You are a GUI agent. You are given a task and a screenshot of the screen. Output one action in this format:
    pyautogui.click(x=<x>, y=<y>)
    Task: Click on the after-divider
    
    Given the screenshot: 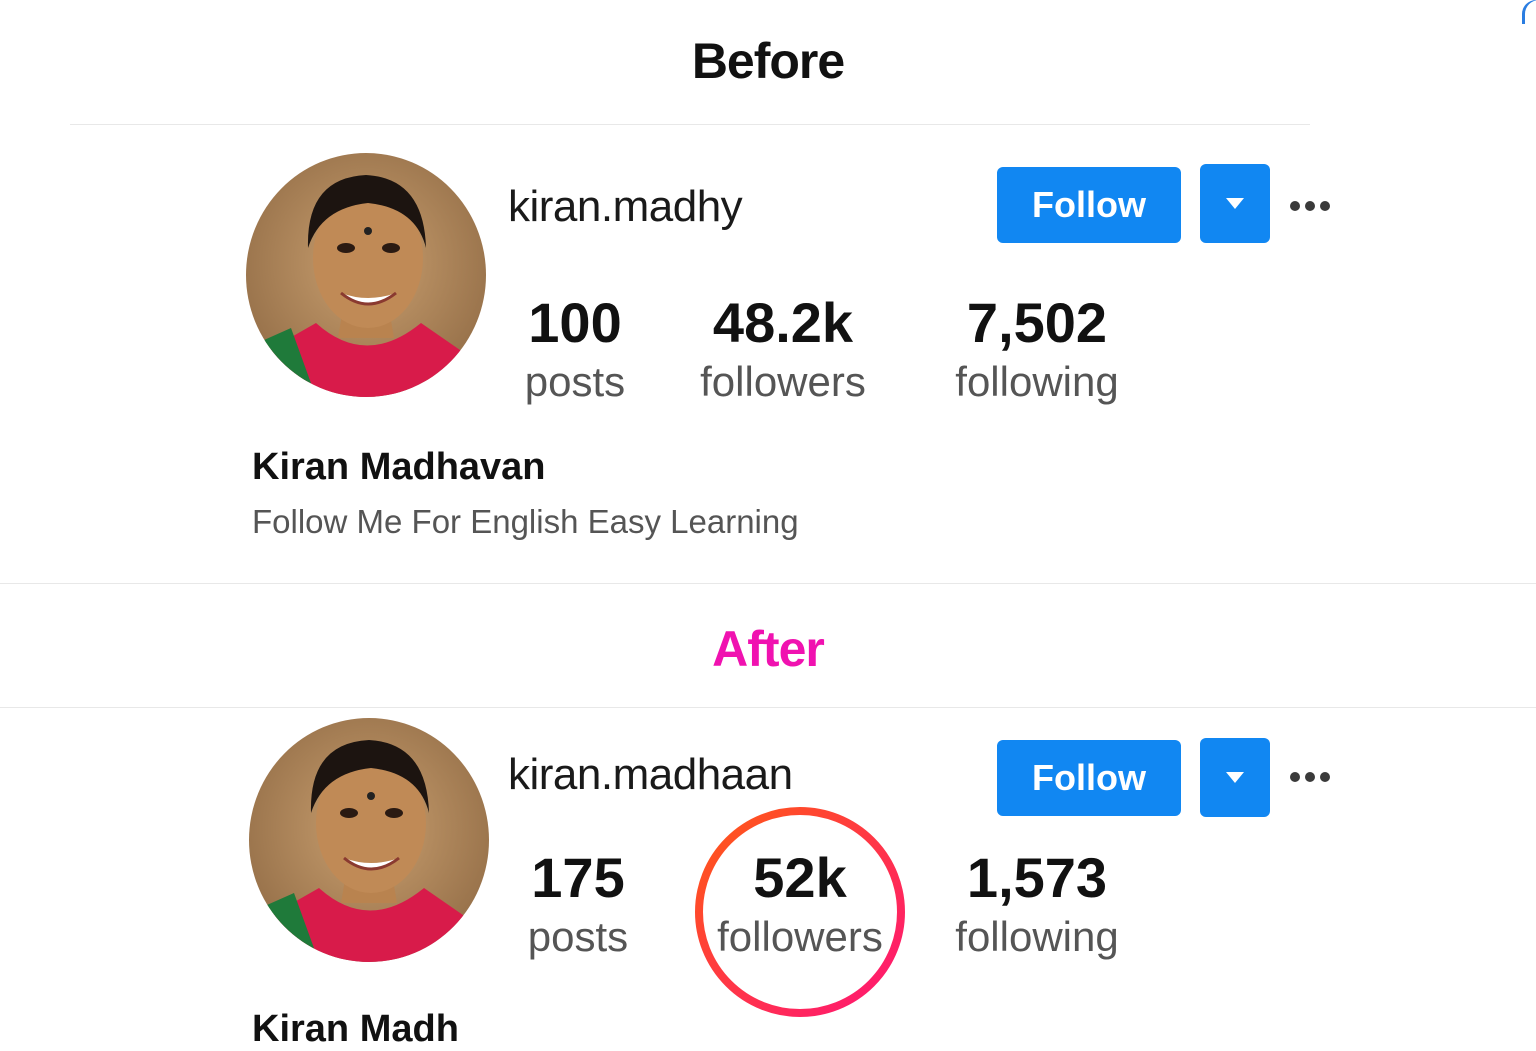 What is the action you would take?
    pyautogui.click(x=768, y=707)
    